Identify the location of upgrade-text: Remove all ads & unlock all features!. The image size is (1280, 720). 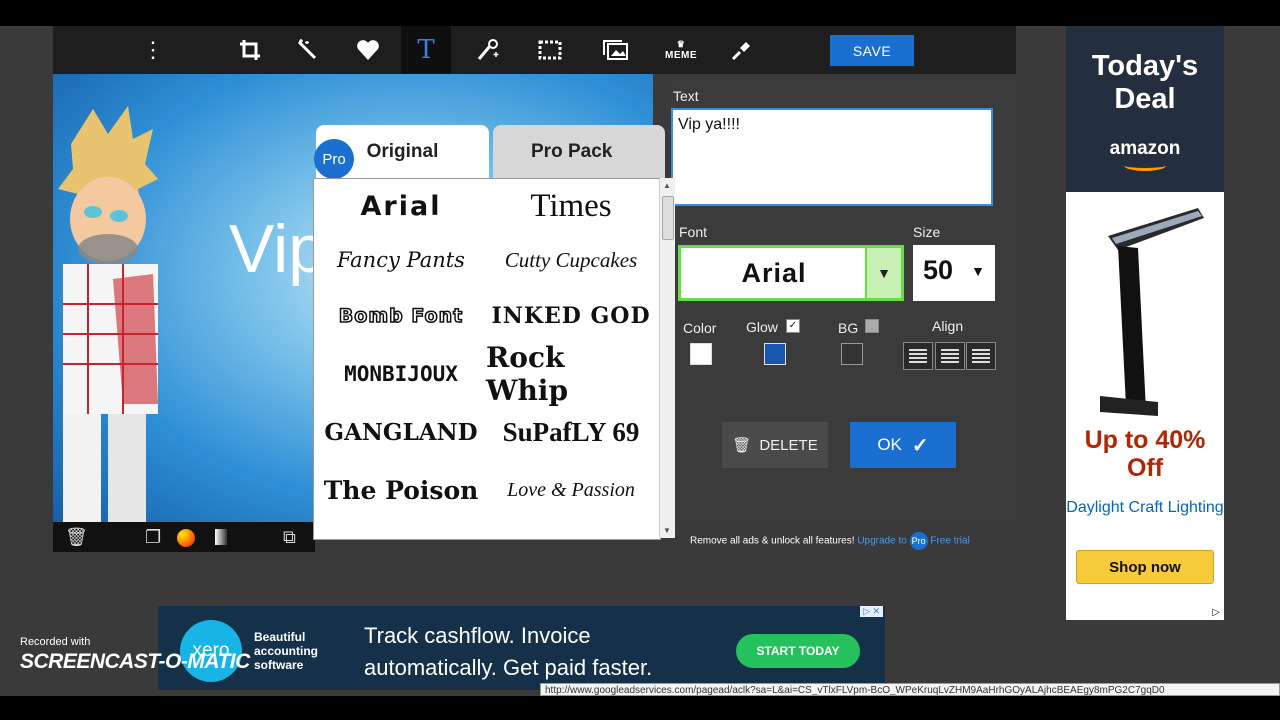
(772, 541).